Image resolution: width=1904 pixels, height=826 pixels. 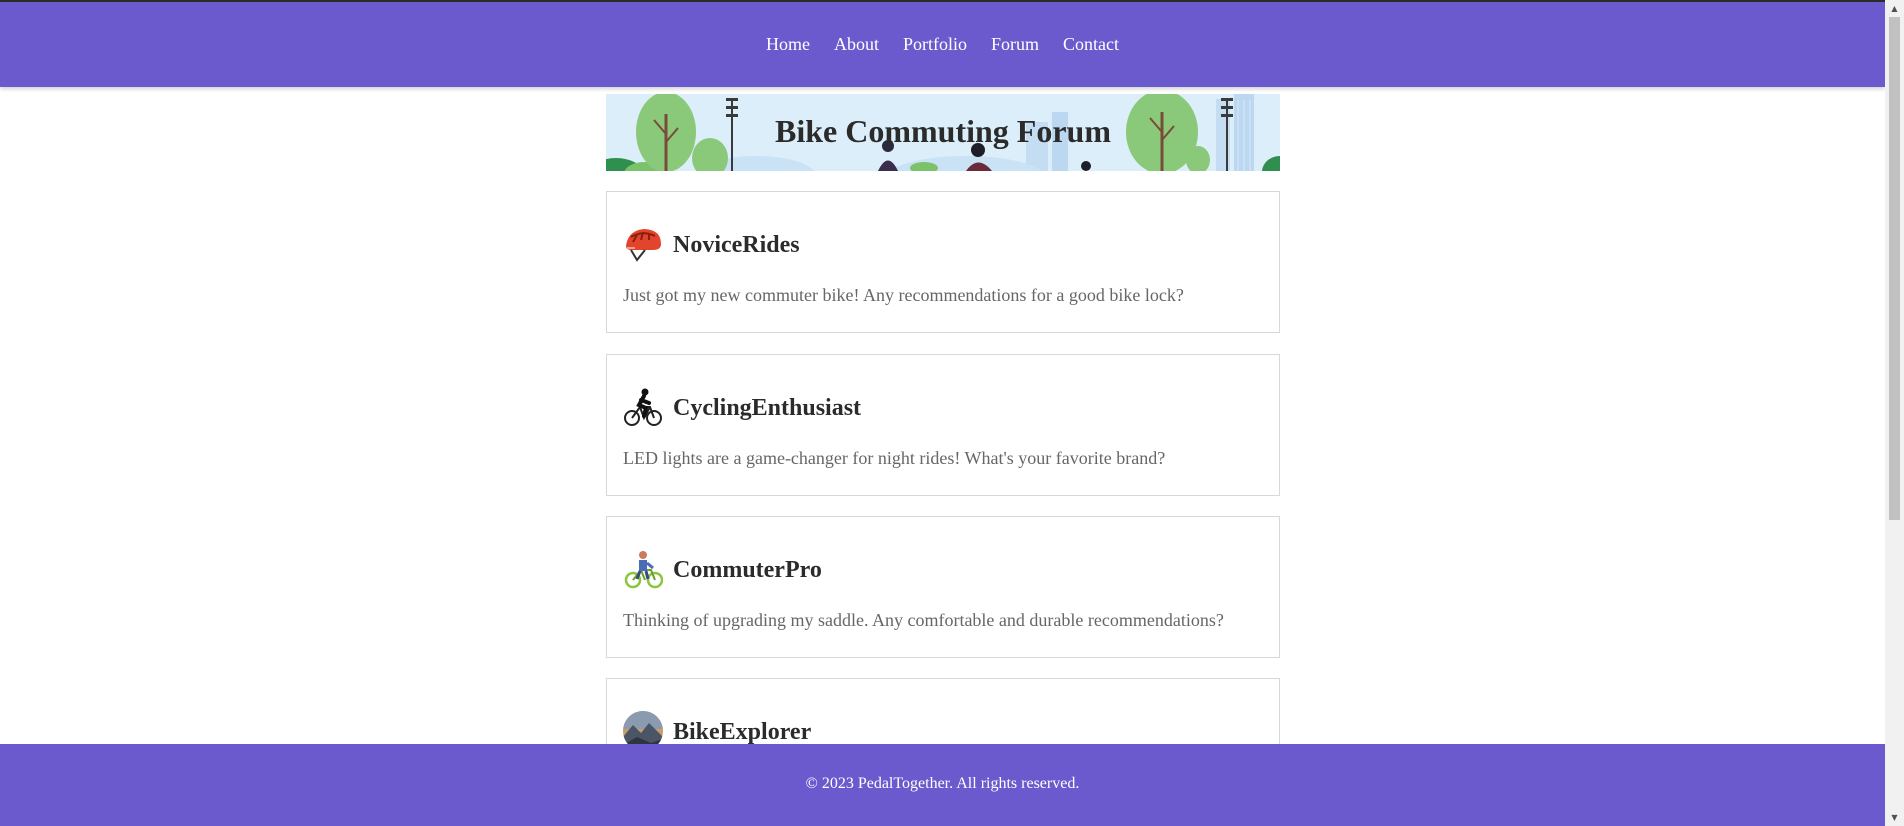 I want to click on post-username: BikeExplorer, so click(x=742, y=732).